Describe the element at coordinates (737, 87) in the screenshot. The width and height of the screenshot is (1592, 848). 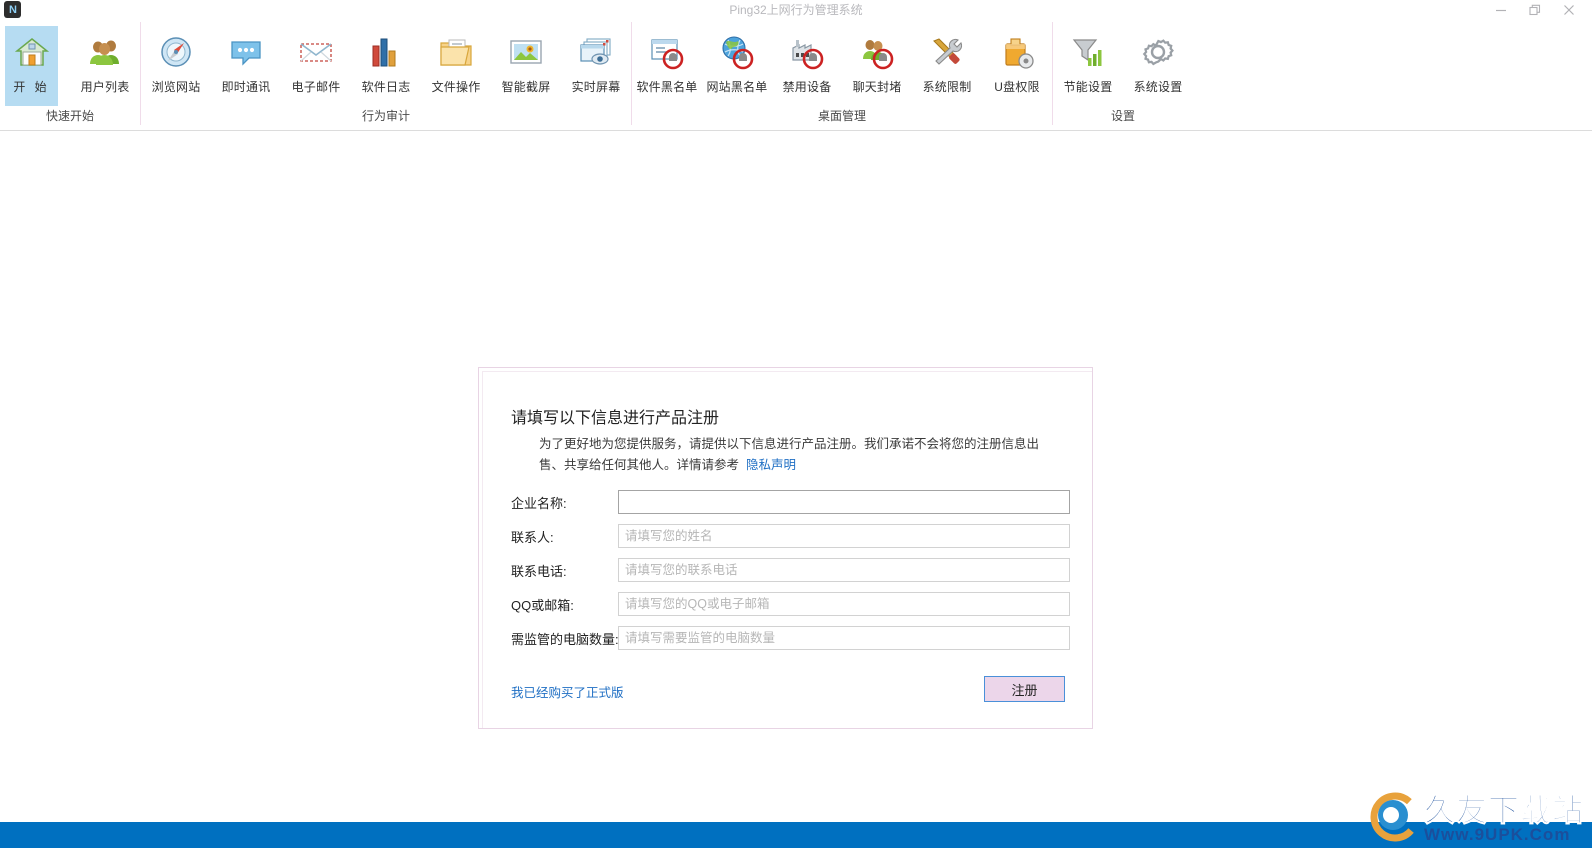
I see `ribbon-button-label: 网站黑名单` at that location.